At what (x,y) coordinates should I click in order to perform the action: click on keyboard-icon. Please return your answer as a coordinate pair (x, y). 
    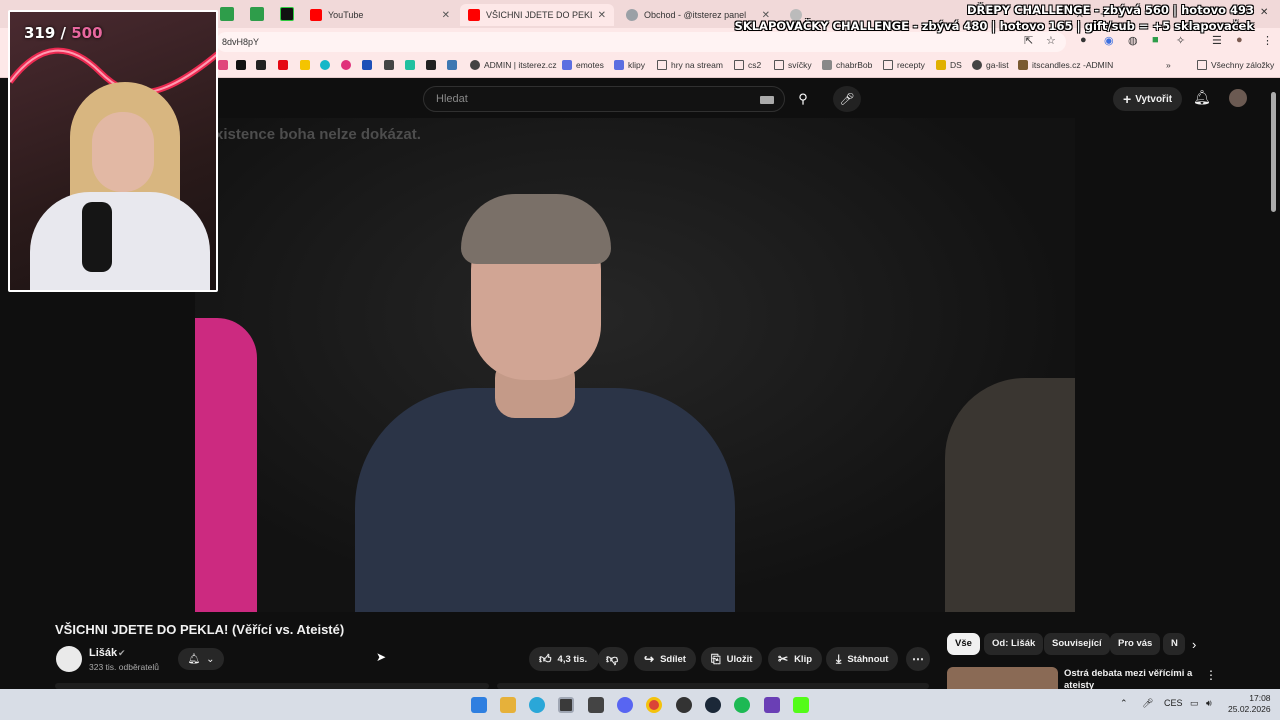
    Looking at the image, I should click on (767, 100).